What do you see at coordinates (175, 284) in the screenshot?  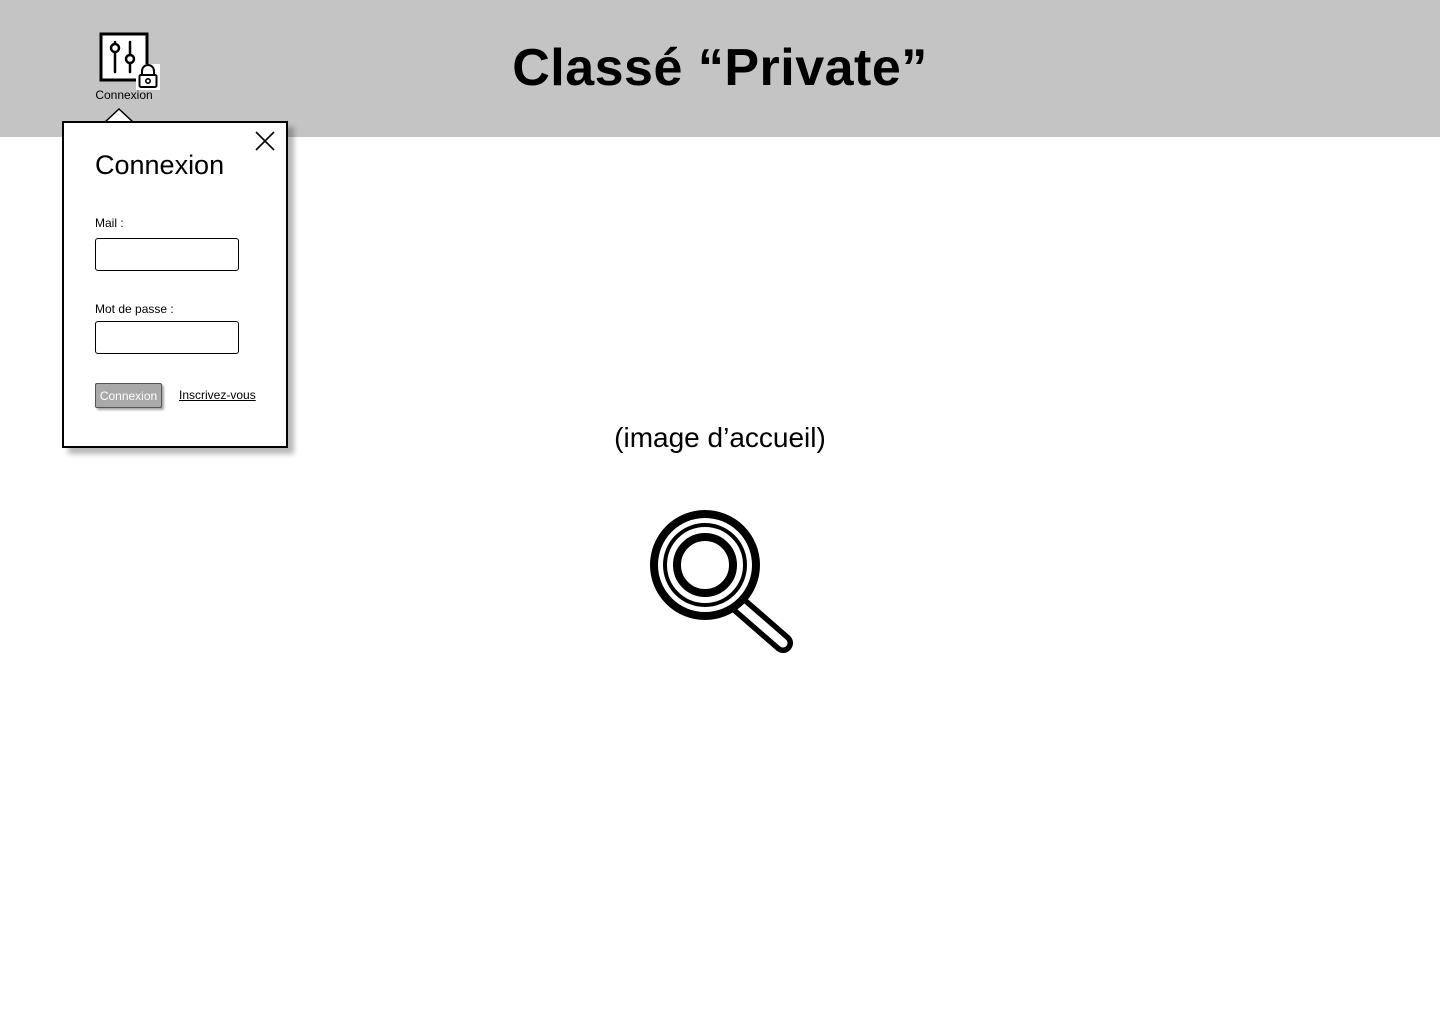 I see `login-popover: Connexion Mail : Mot de passe` at bounding box center [175, 284].